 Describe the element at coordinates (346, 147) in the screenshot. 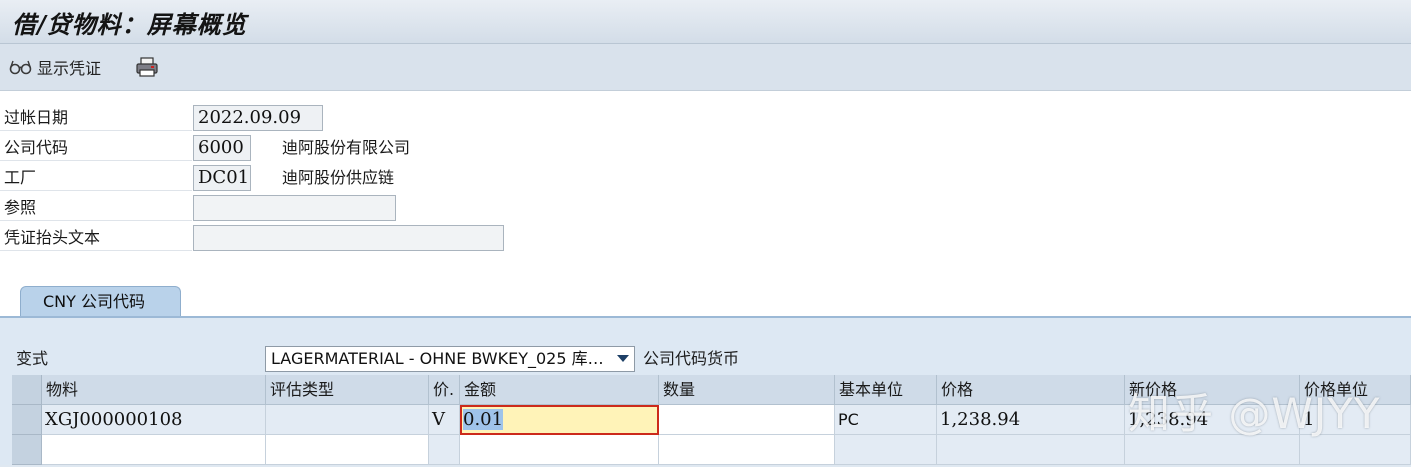

I see `company-code-description: 迪阿股份有限公司` at that location.